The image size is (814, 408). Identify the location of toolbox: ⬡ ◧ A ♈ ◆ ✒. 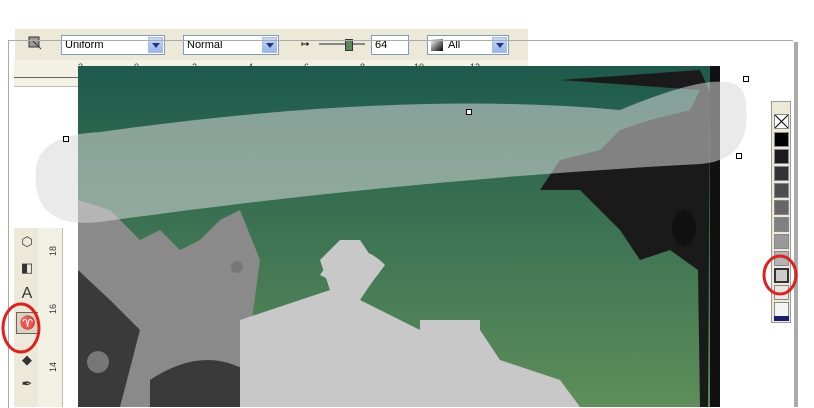
(27, 317).